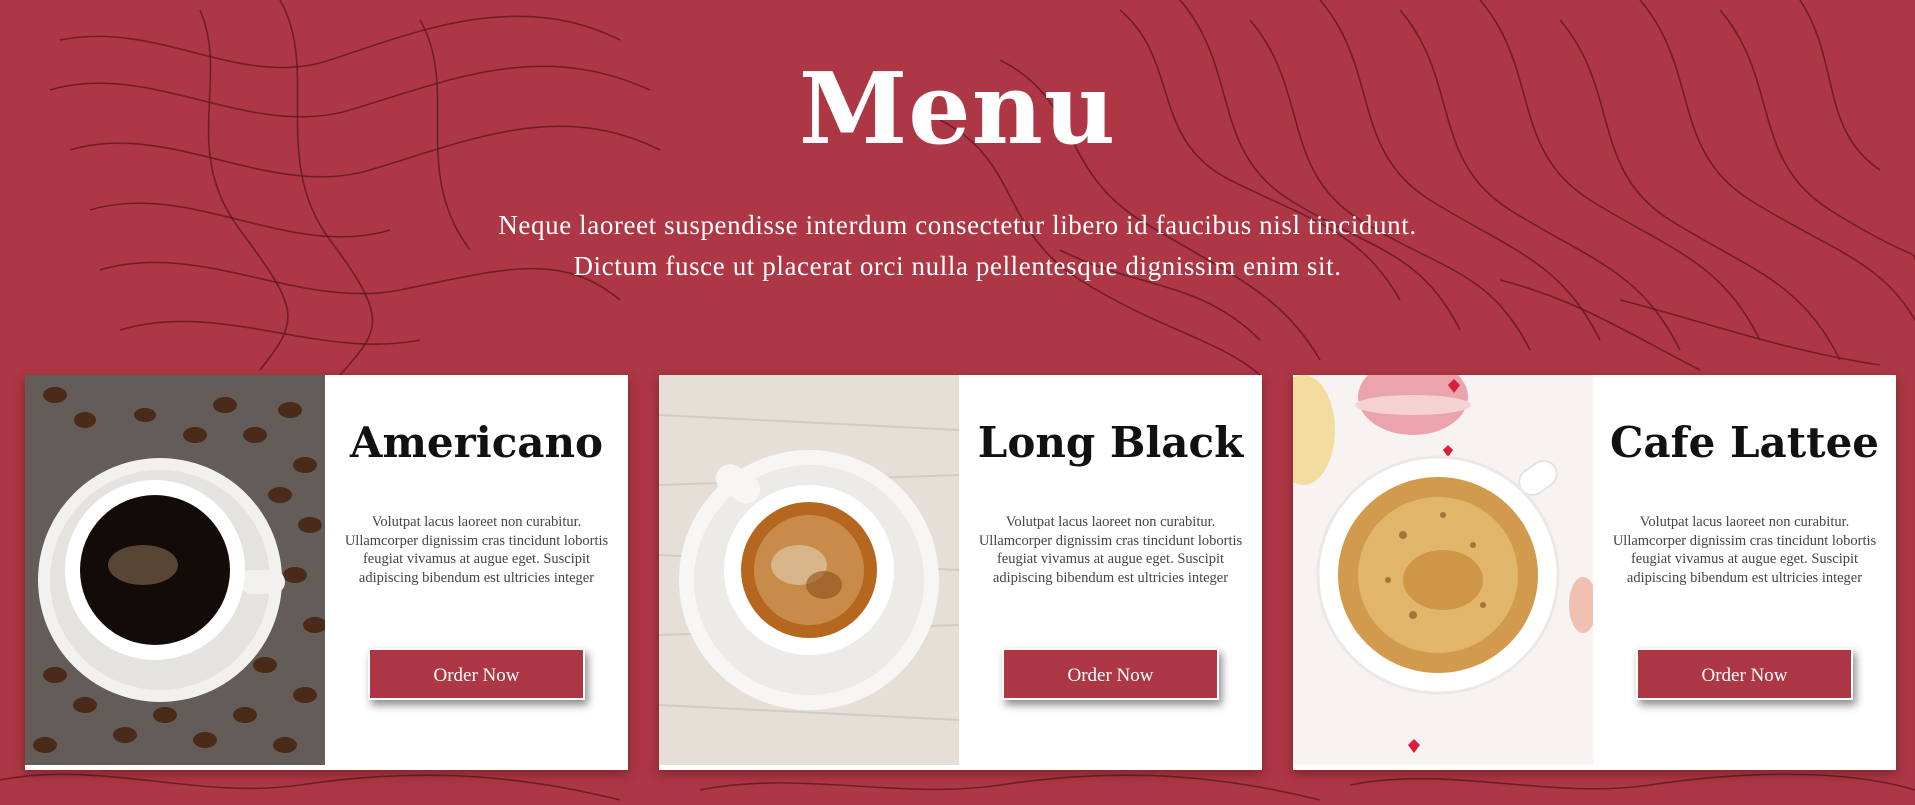 This screenshot has height=805, width=1915. Describe the element at coordinates (1110, 442) in the screenshot. I see `card-title: Long Black` at that location.